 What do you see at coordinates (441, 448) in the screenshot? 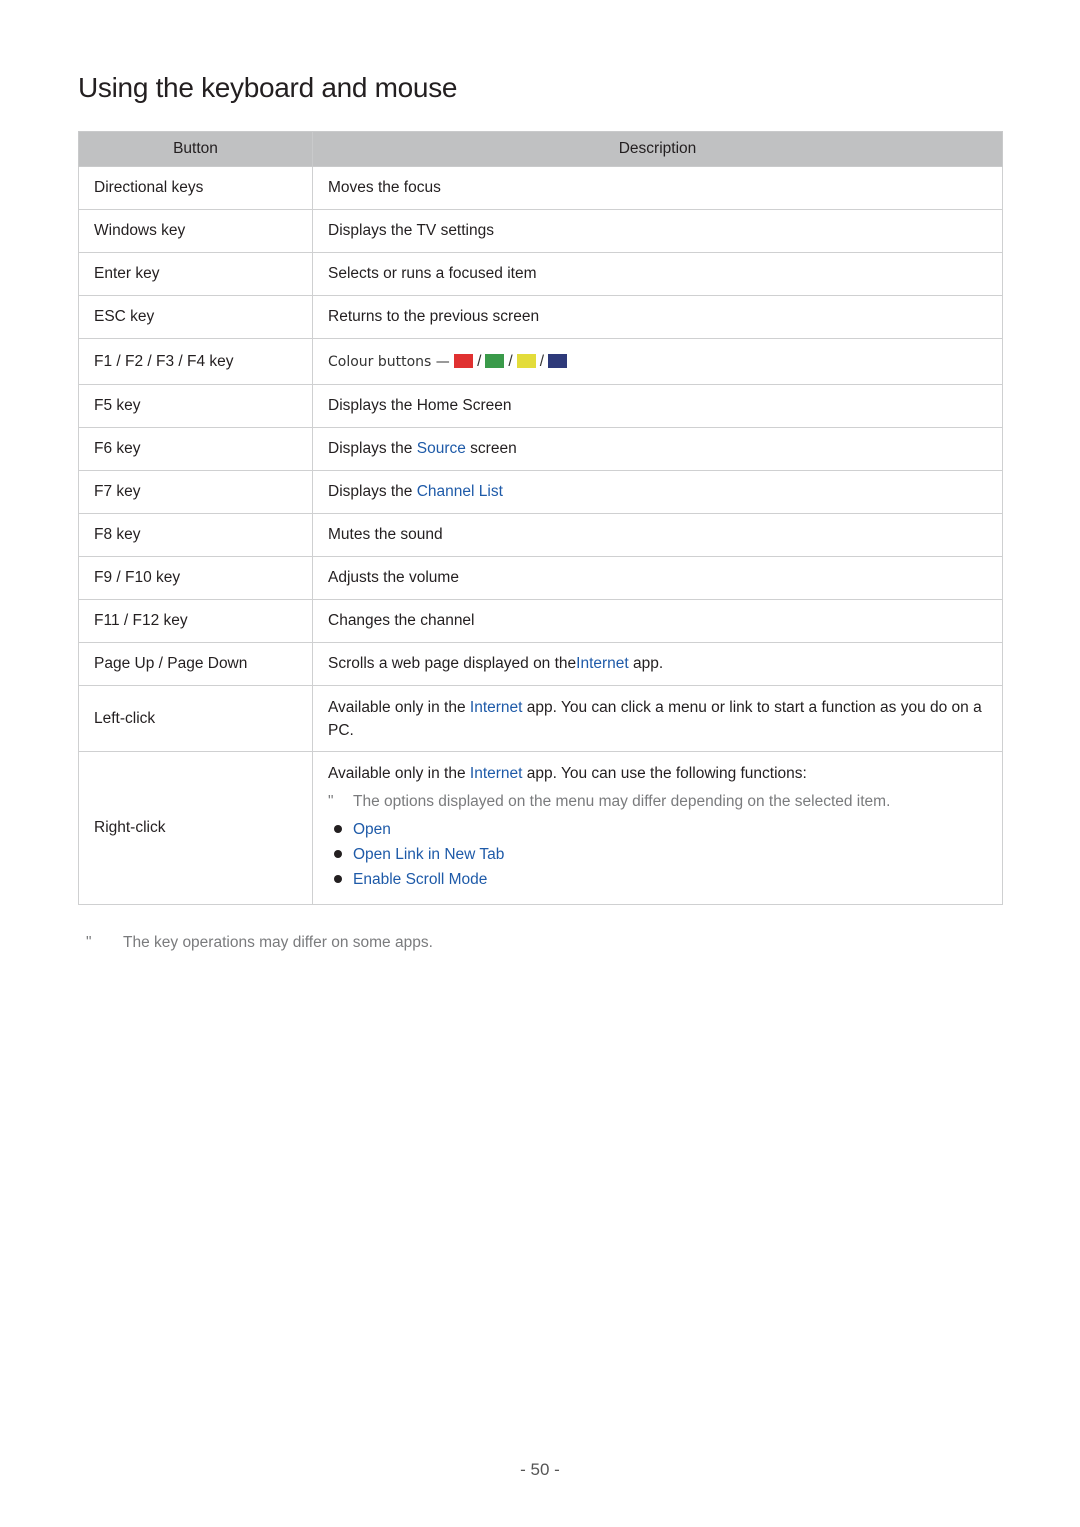
I see `source-link: Source` at bounding box center [441, 448].